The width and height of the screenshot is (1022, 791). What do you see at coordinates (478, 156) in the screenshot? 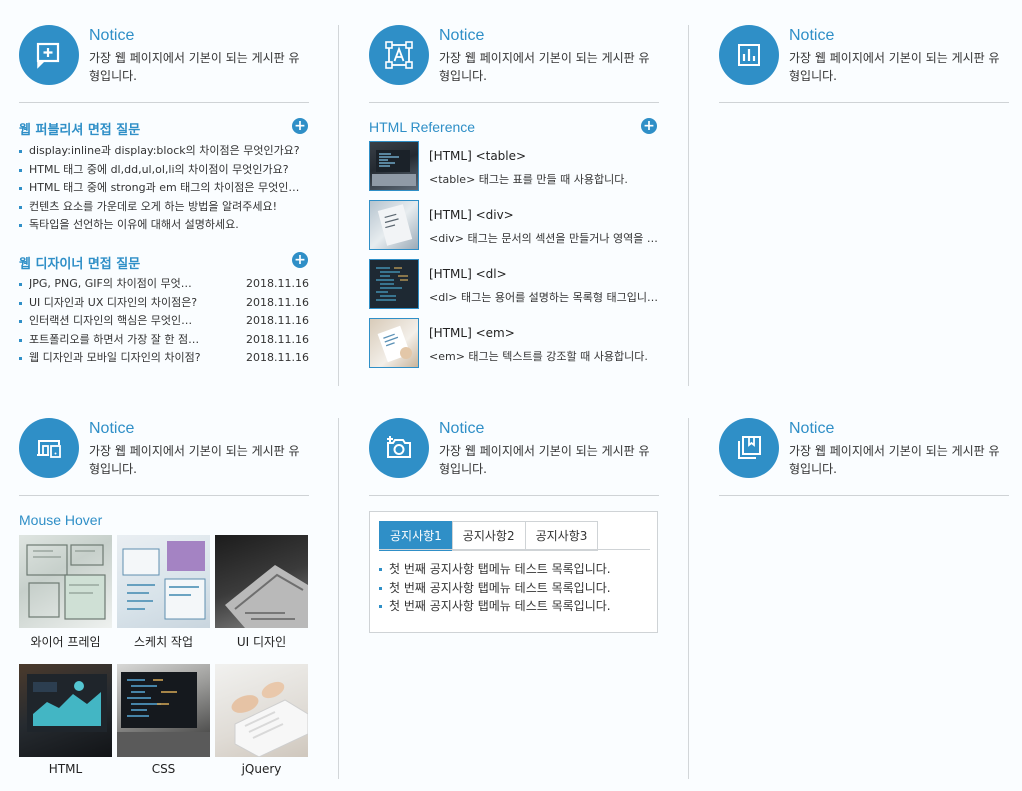
I see `reference-item-title: [HTML] <table>` at bounding box center [478, 156].